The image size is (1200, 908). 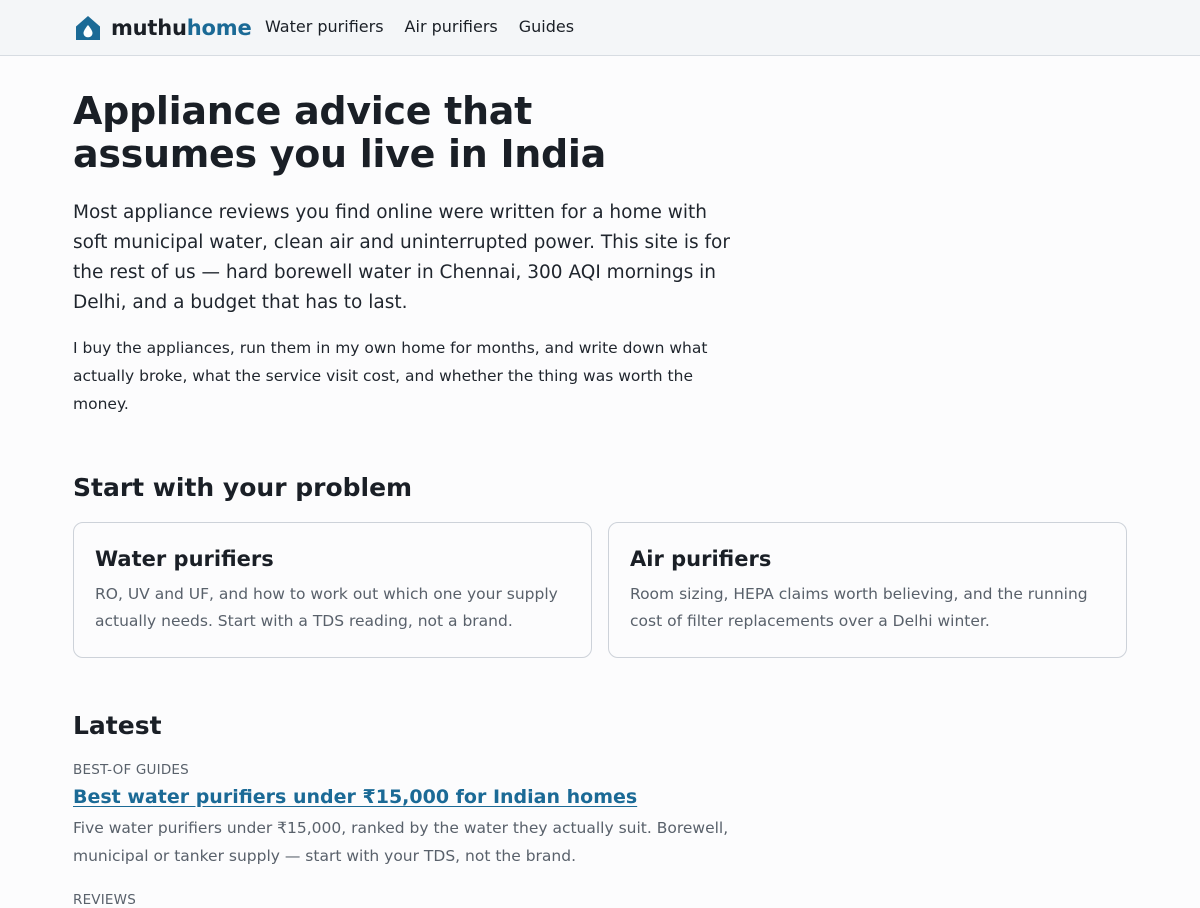 What do you see at coordinates (88, 28) in the screenshot?
I see `house-droplet-icon` at bounding box center [88, 28].